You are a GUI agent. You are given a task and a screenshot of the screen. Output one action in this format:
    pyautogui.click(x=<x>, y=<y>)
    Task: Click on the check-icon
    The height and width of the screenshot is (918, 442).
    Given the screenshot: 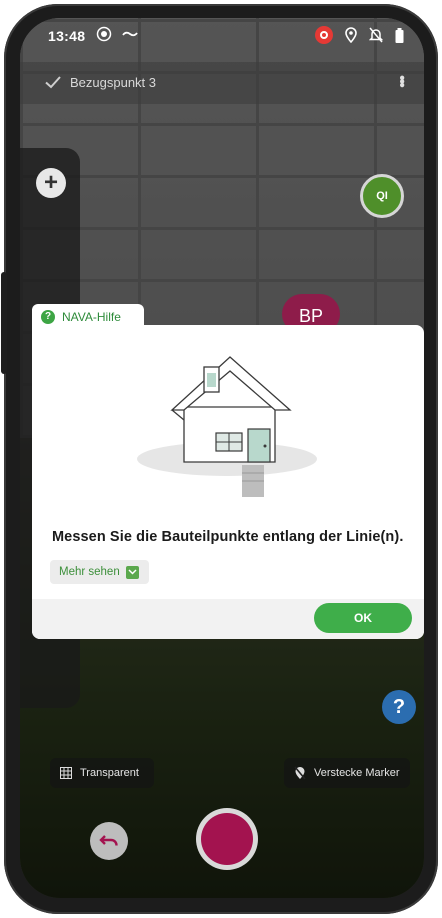 What is the action you would take?
    pyautogui.click(x=53, y=82)
    